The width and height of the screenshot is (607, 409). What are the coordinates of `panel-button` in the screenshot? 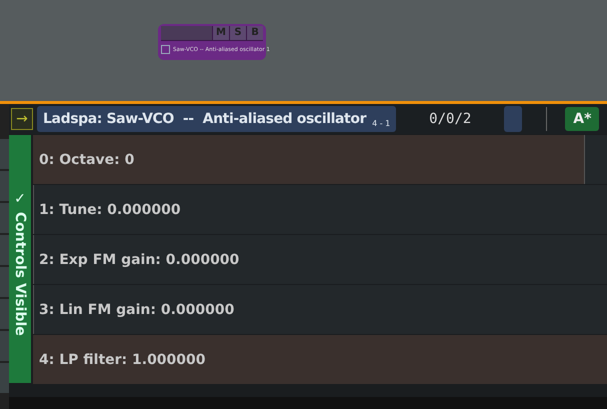 It's located at (513, 119).